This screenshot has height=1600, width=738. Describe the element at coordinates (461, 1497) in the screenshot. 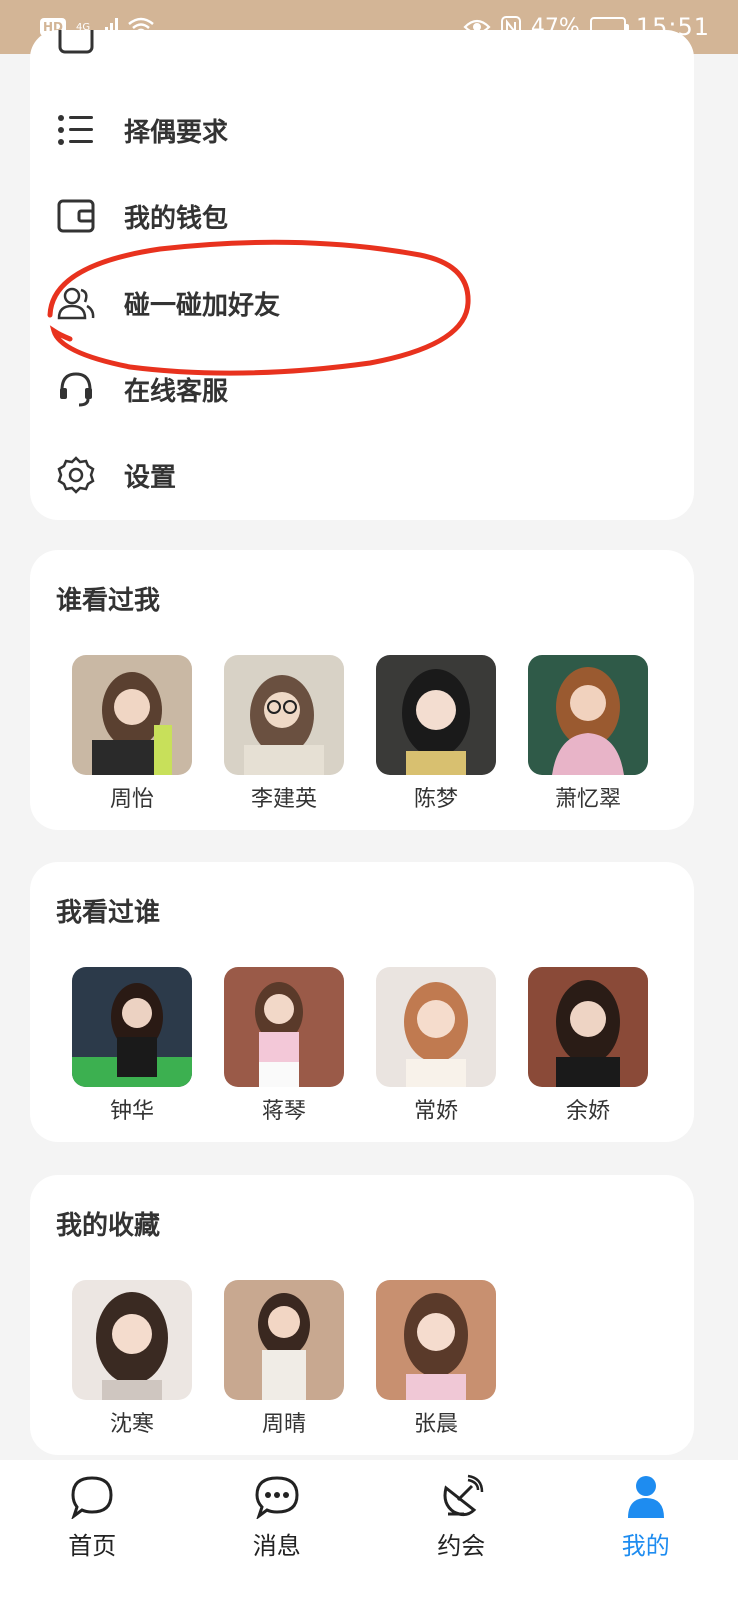

I see `satellite-icon` at that location.